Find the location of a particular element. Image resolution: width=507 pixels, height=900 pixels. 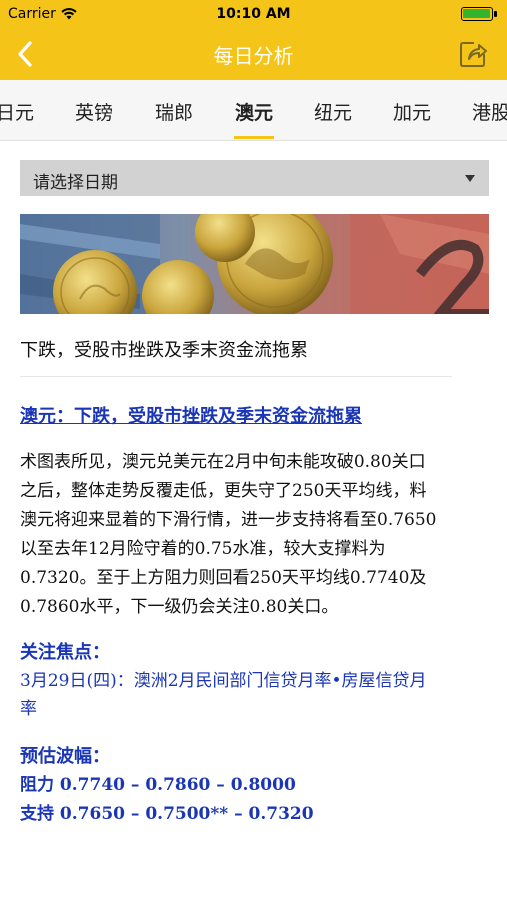

dropdown-arrow-icon is located at coordinates (470, 178).